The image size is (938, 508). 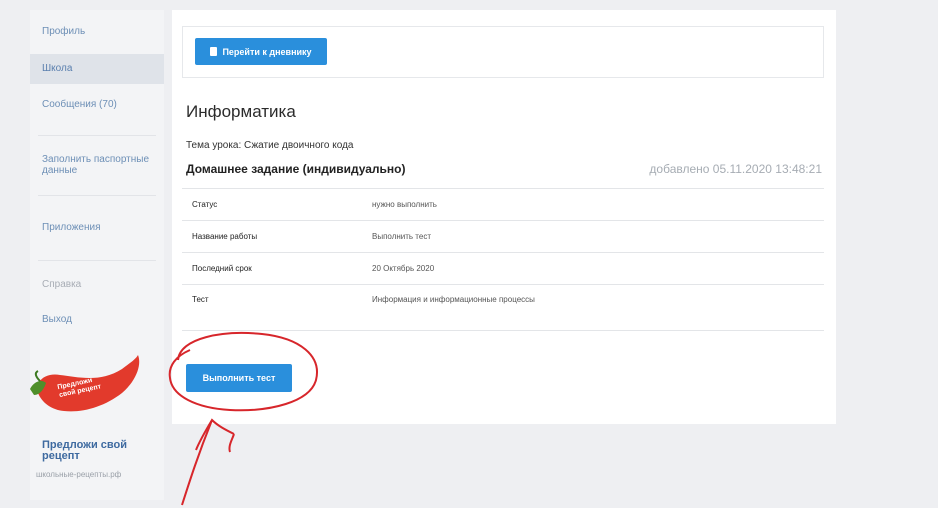 I want to click on sidebar-item-help: Справка, so click(x=97, y=285).